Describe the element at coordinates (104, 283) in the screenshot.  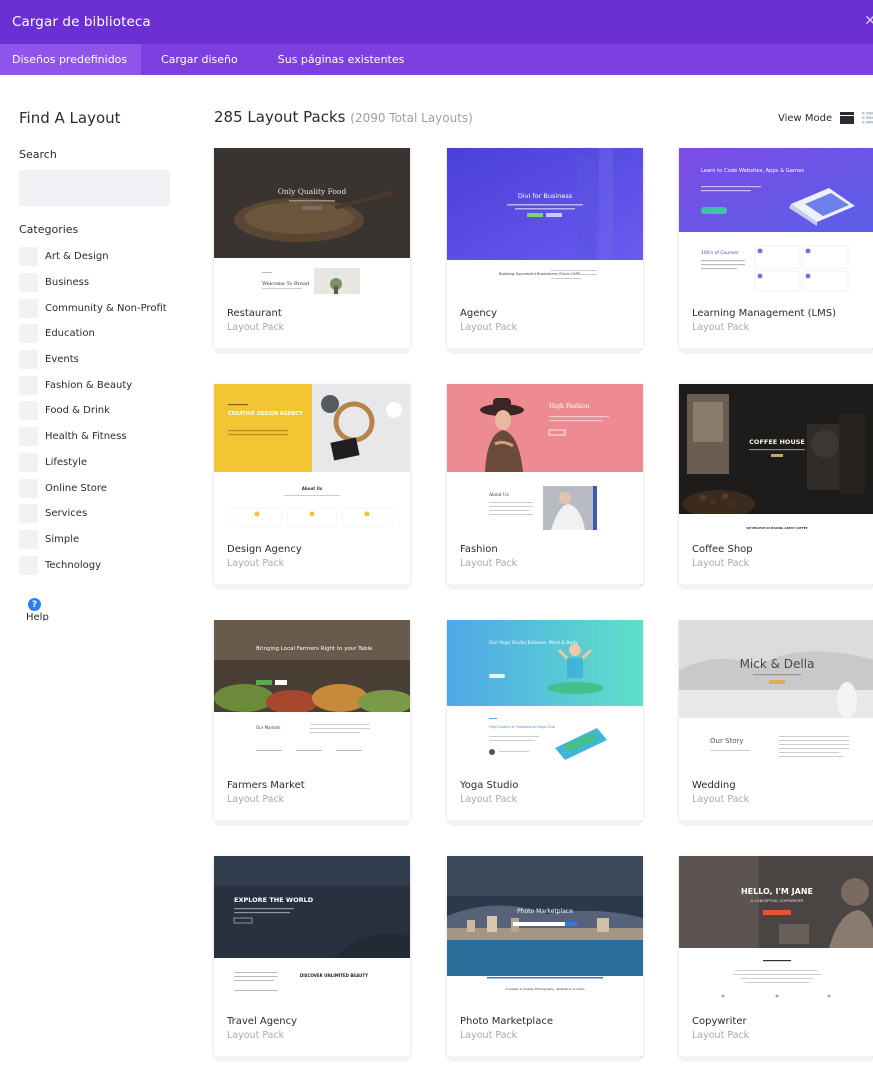
I see `category-item-business: Business` at that location.